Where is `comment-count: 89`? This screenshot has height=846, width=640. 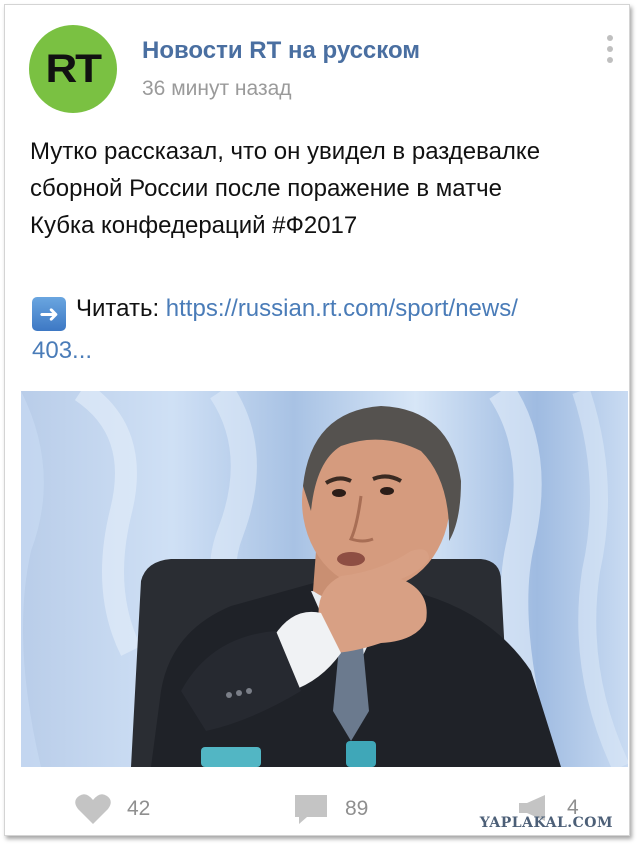
comment-count: 89 is located at coordinates (357, 808).